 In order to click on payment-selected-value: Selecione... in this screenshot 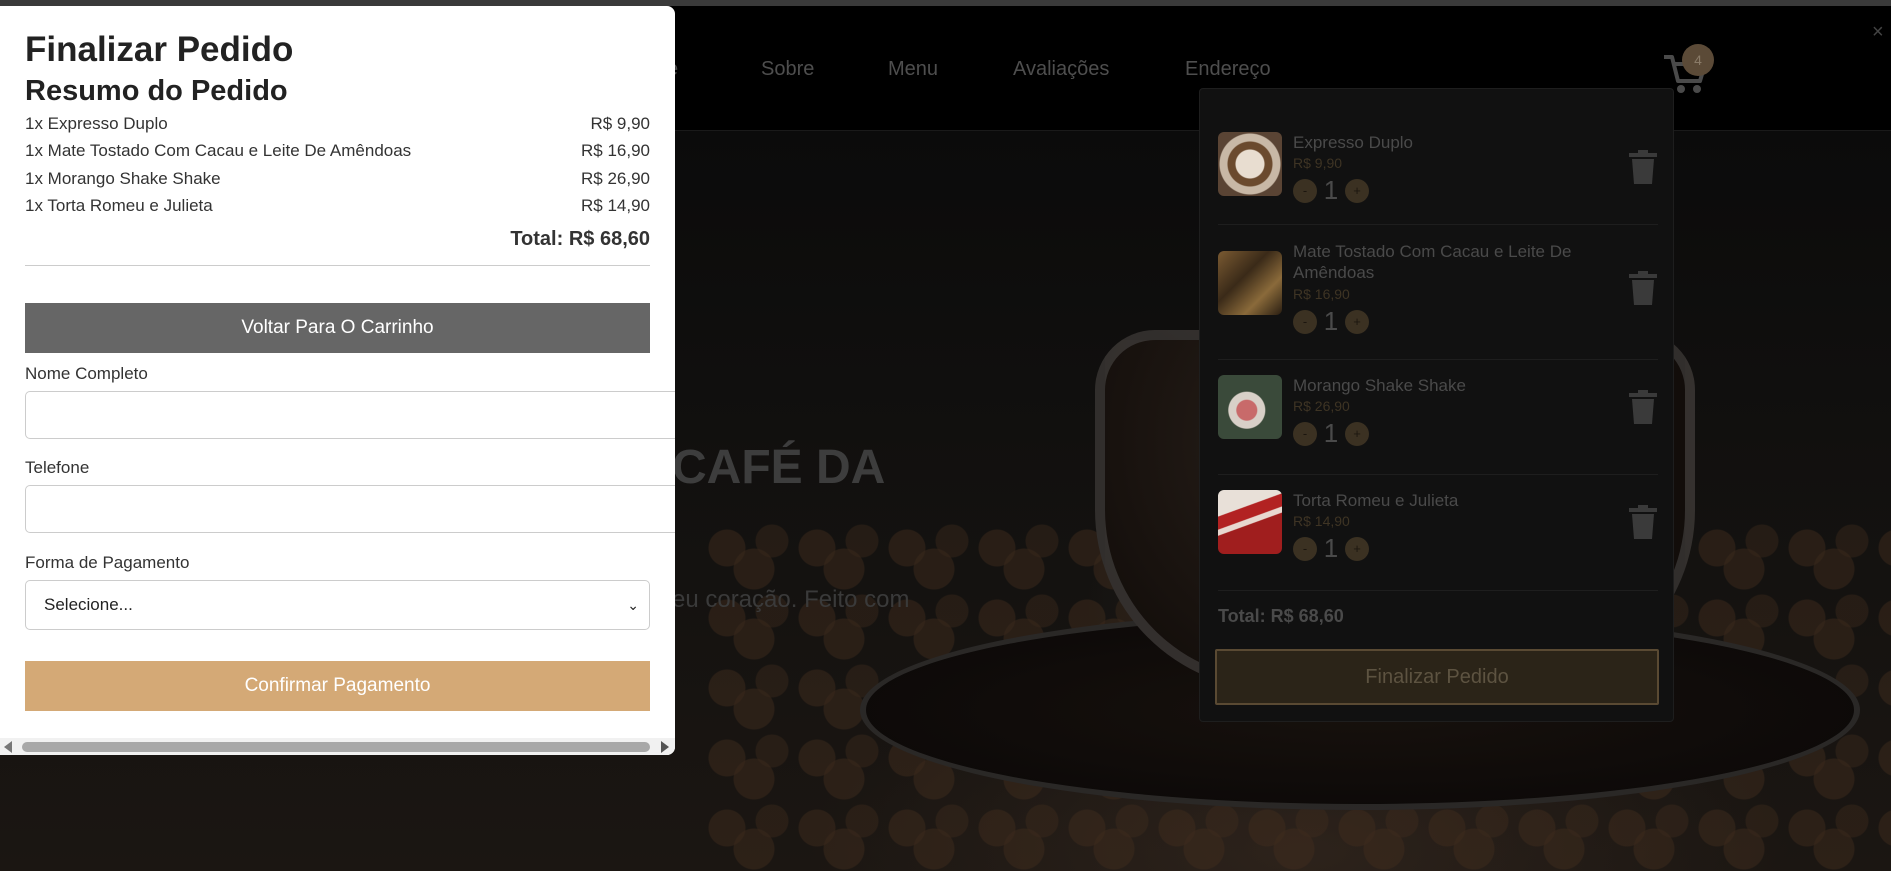, I will do `click(88, 604)`.